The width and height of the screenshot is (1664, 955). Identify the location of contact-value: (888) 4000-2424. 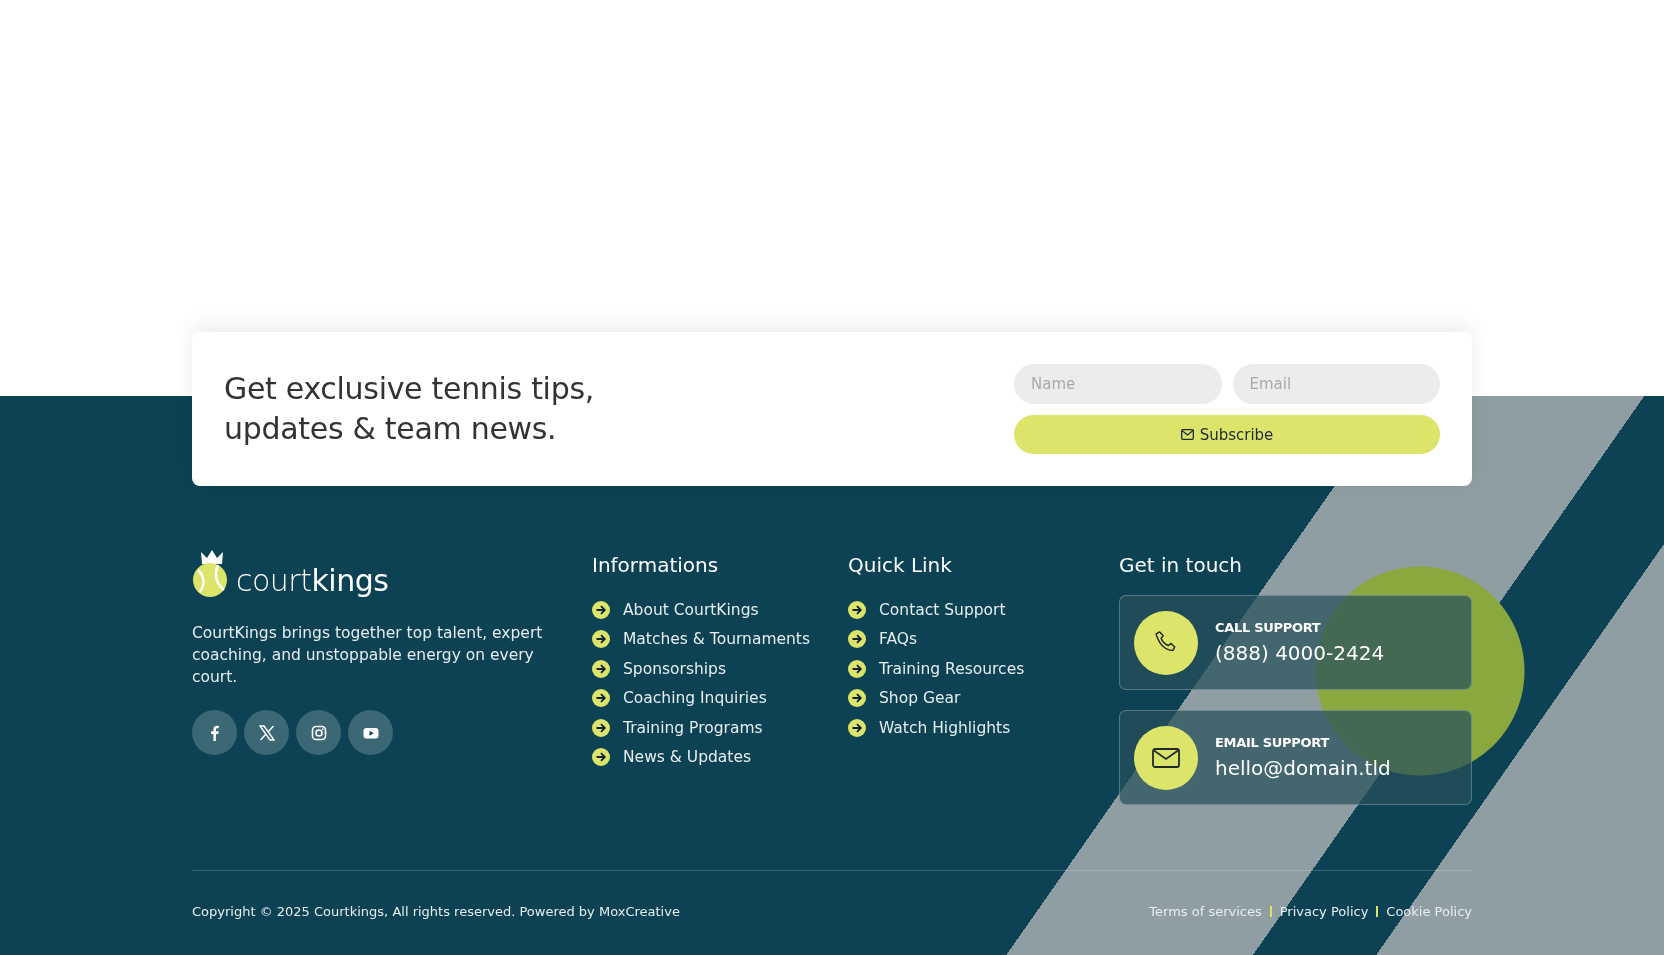
(1300, 653).